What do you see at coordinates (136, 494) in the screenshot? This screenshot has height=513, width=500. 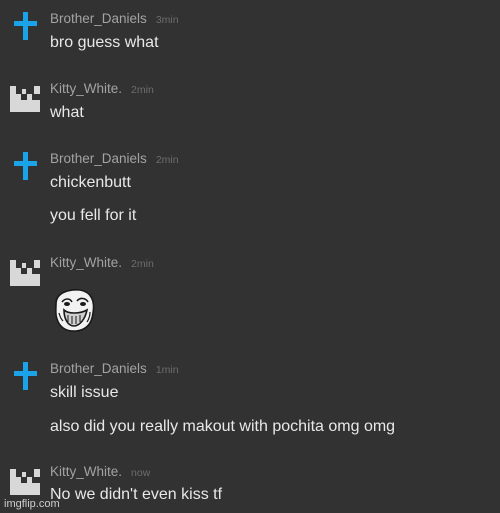 I see `message-text: No we didn't even kiss tf` at bounding box center [136, 494].